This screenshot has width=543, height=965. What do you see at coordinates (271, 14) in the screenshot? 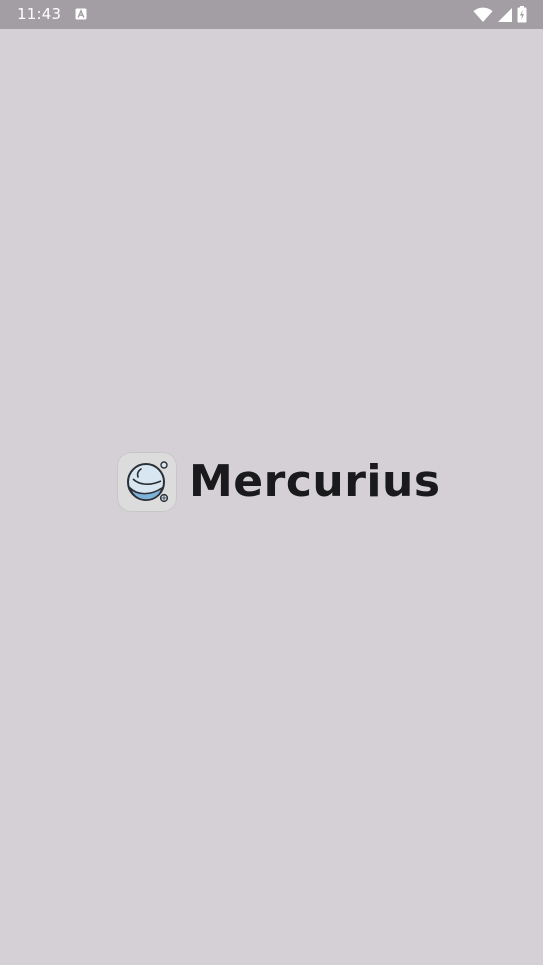
I see `status-bar: 11:43` at bounding box center [271, 14].